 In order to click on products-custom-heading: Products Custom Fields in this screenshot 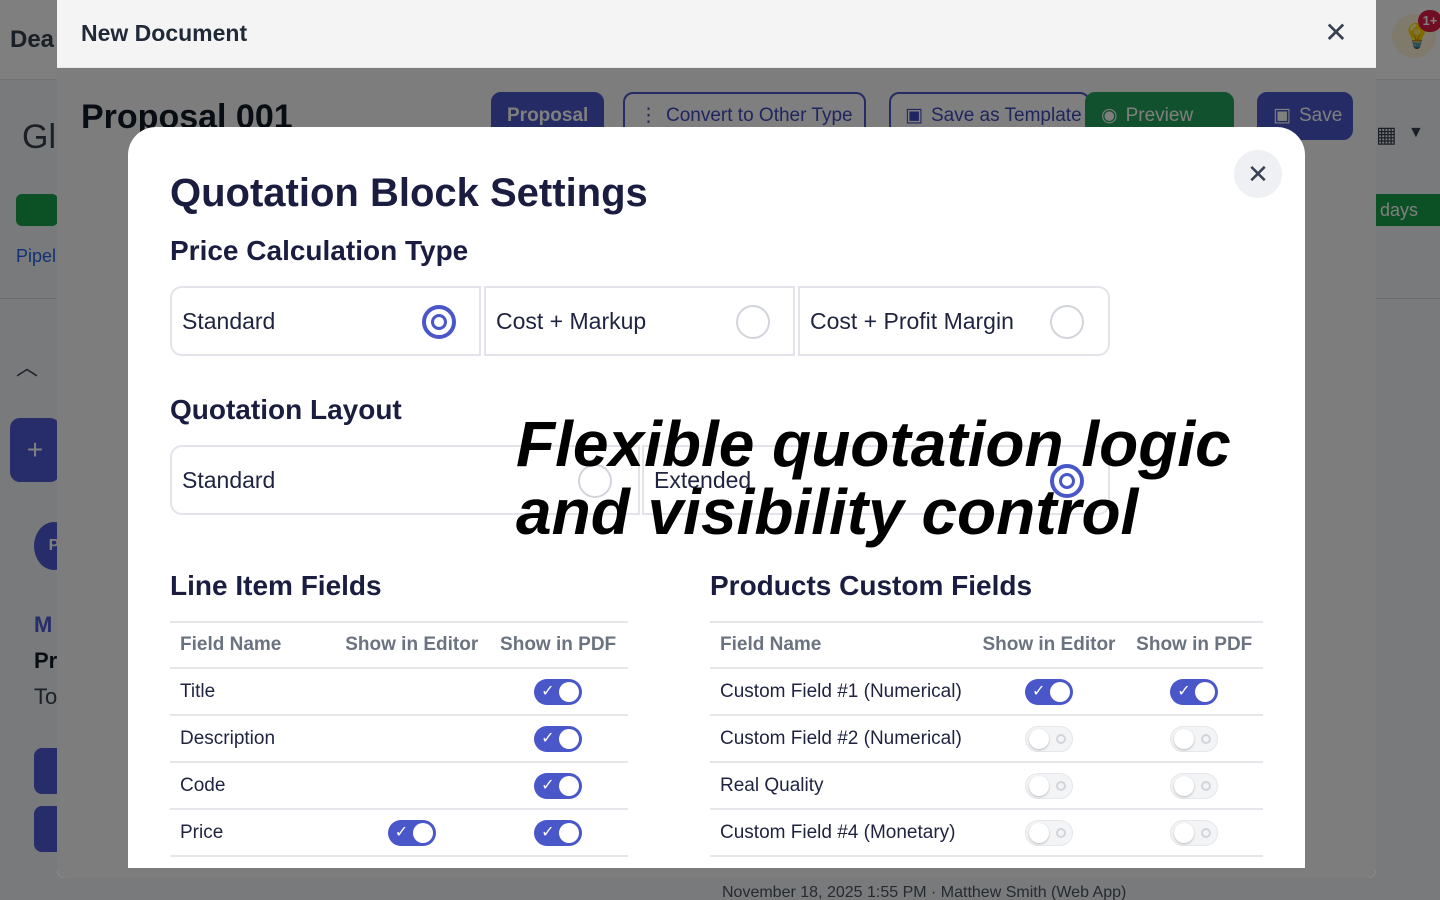, I will do `click(871, 585)`.